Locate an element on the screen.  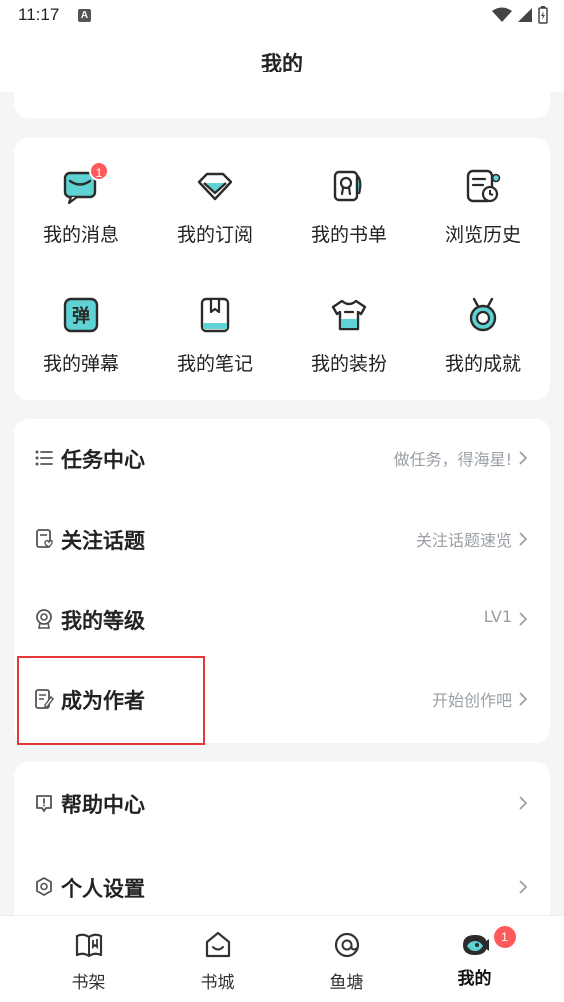
row-title: 帮助中心 is located at coordinates (103, 805).